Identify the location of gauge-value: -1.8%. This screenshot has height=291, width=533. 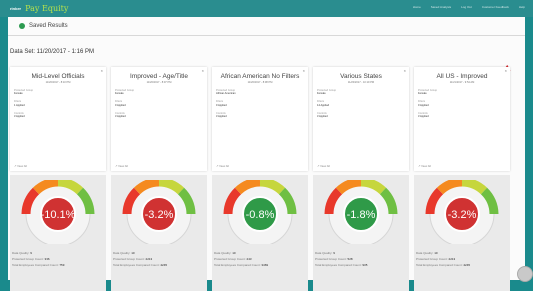
(361, 215).